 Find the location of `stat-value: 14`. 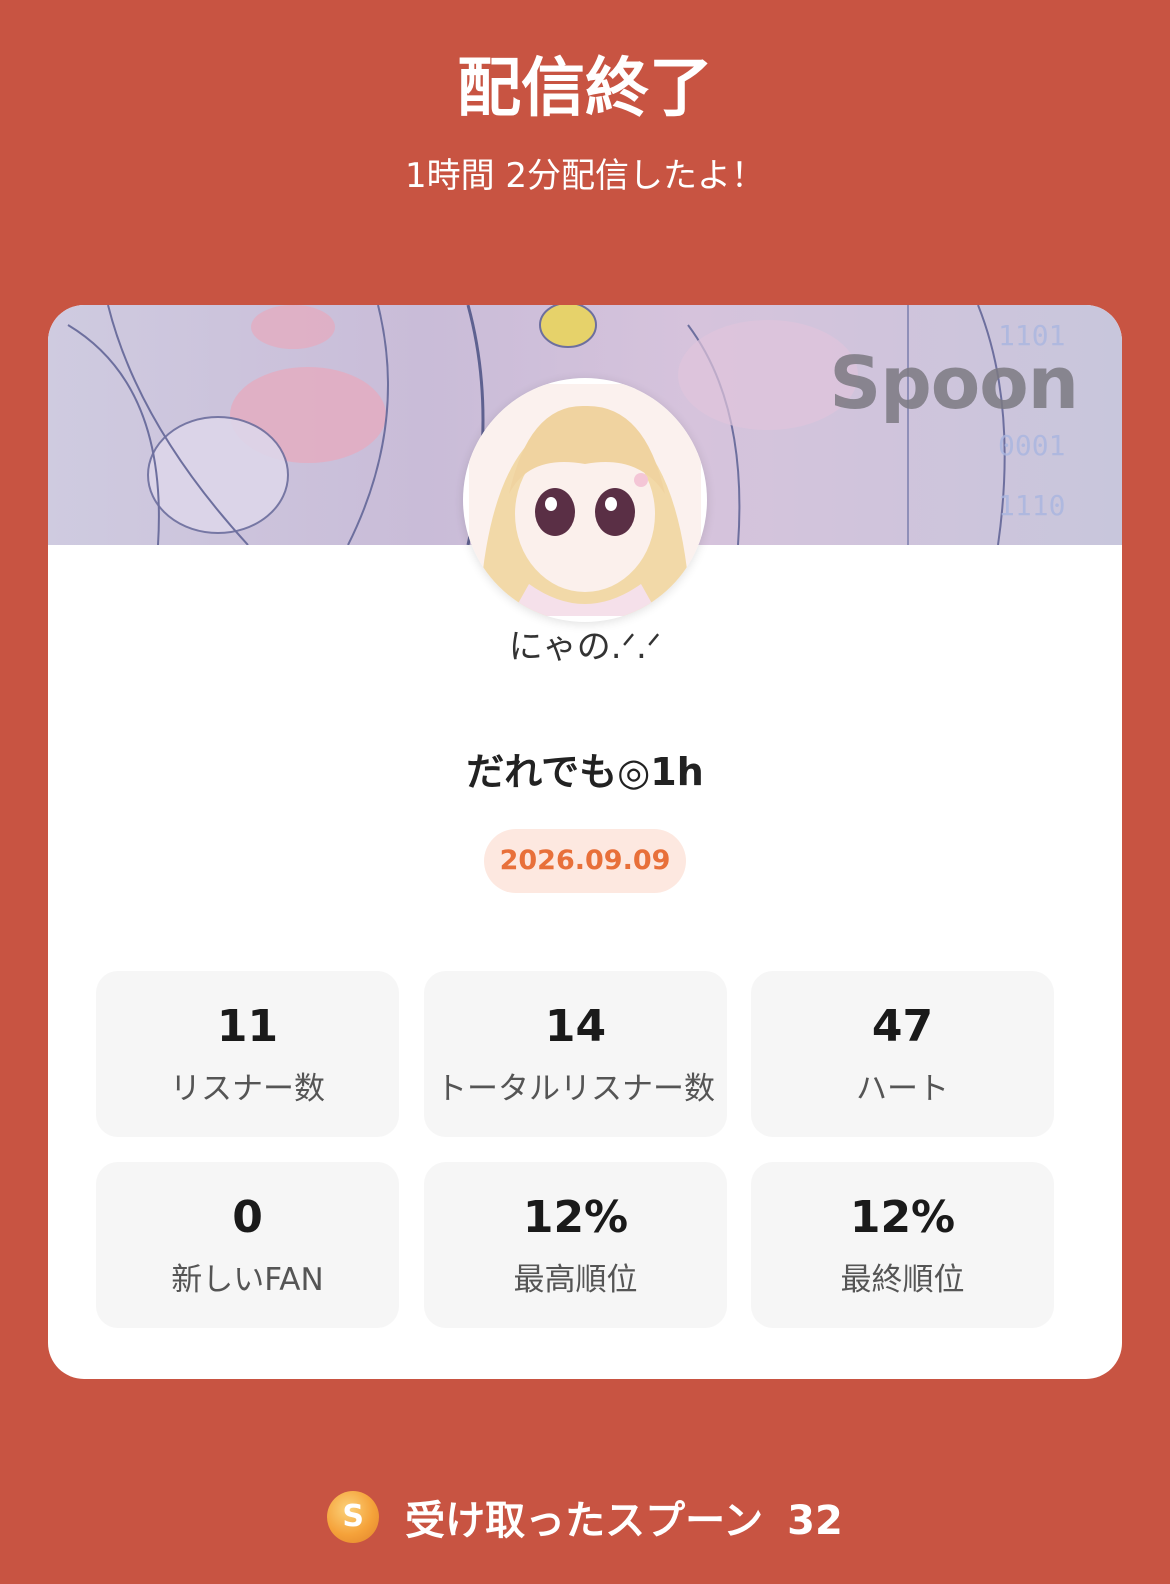

stat-value: 14 is located at coordinates (575, 1026).